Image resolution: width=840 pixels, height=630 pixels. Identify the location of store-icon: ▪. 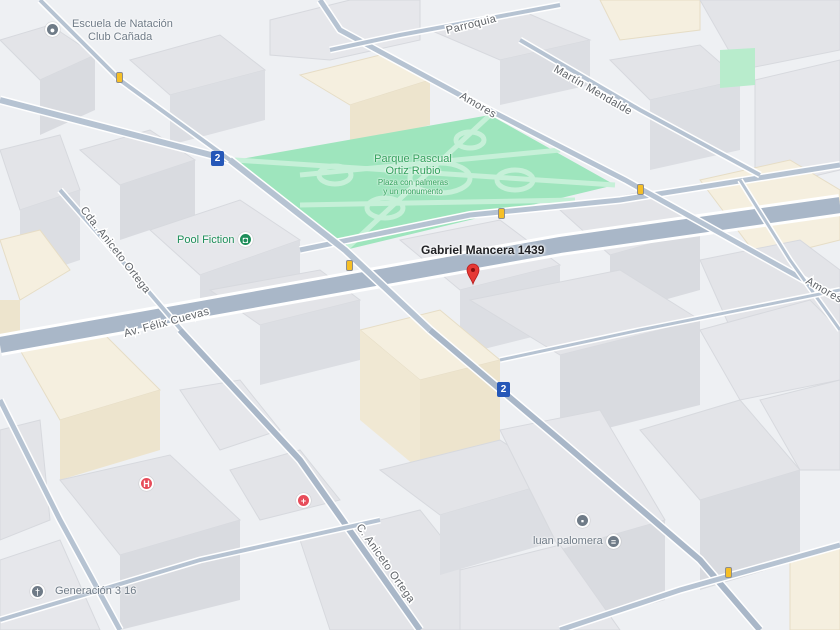
(582, 520).